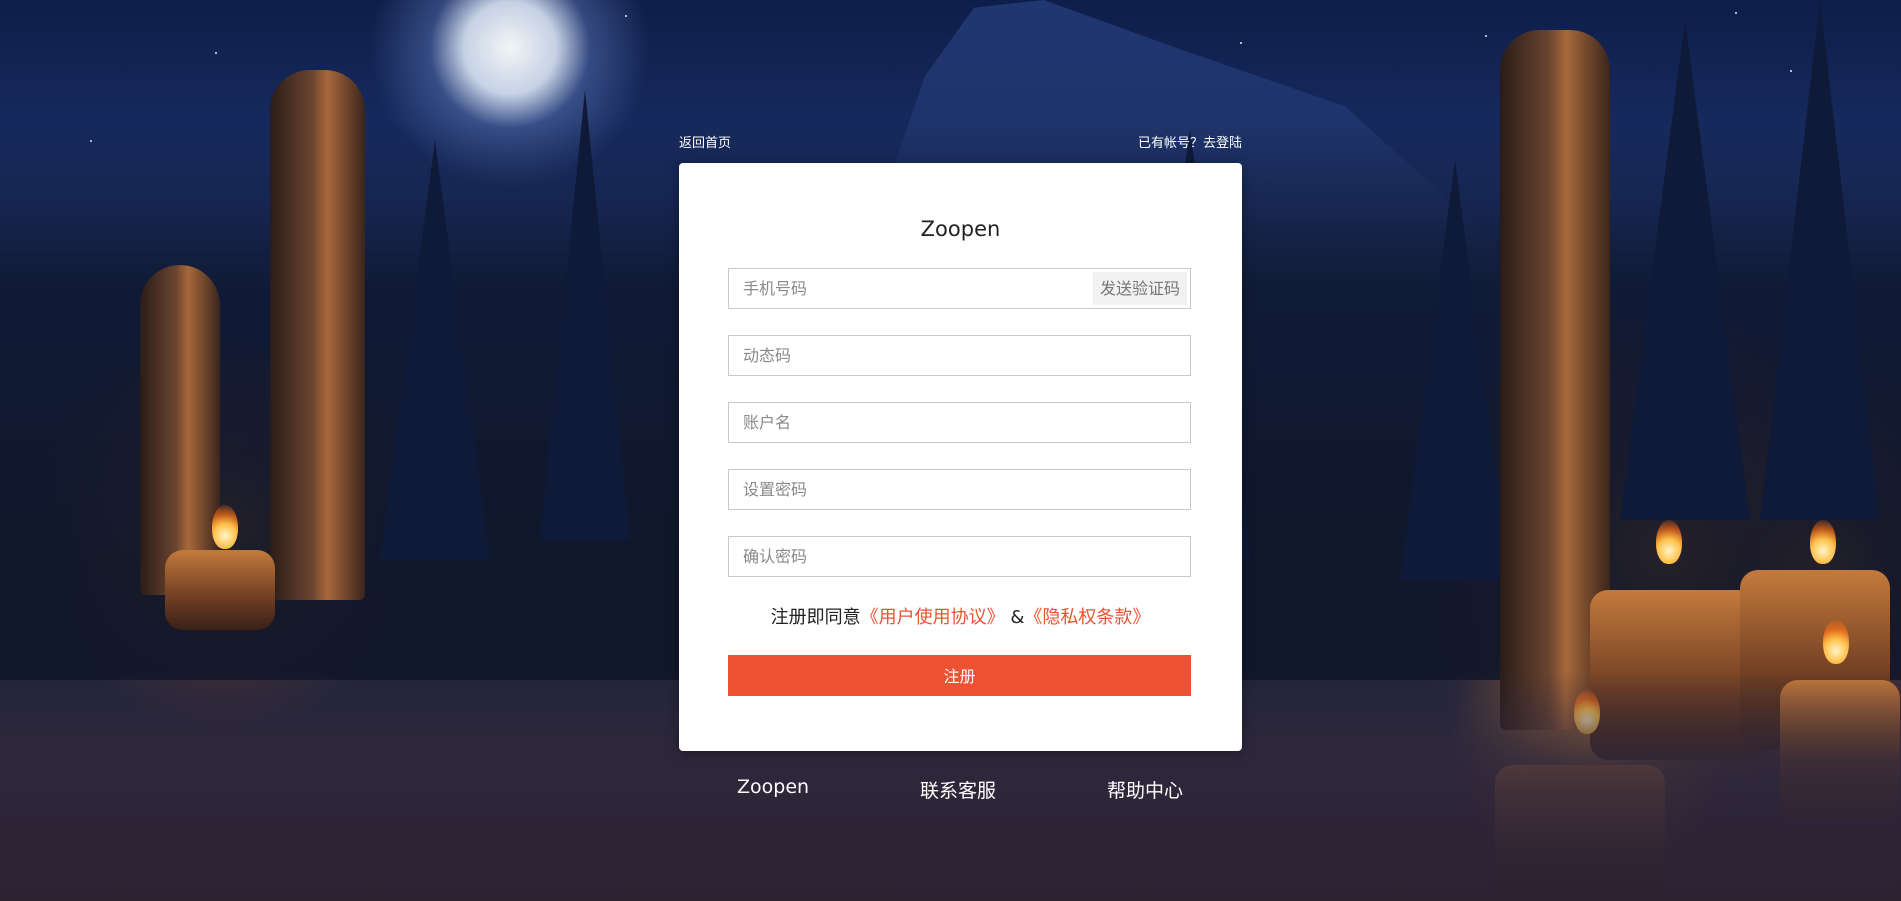 This screenshot has width=1901, height=901. I want to click on agreement-ampersand: &, so click(1017, 617).